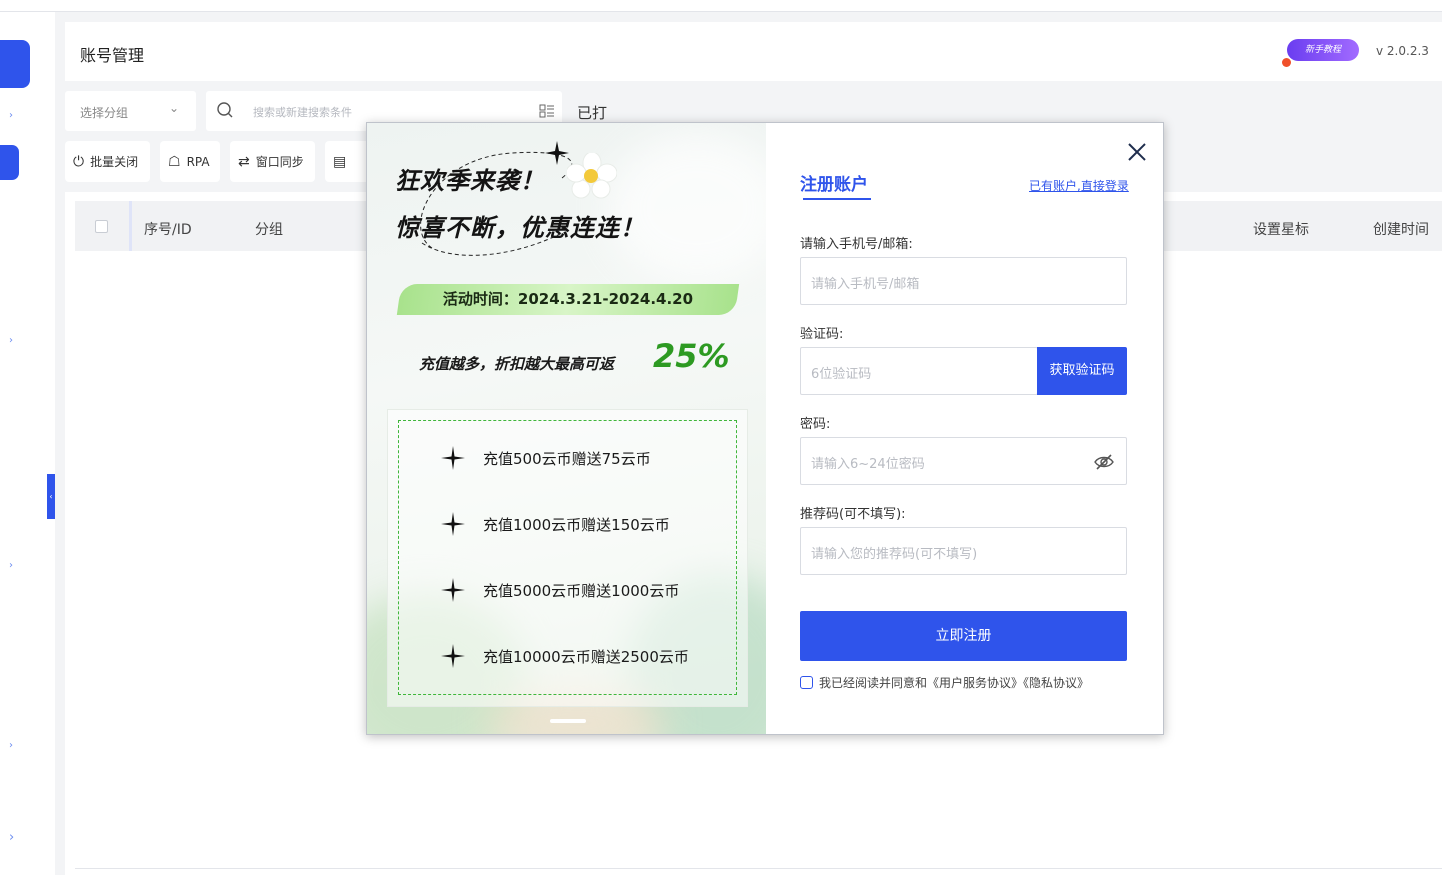 This screenshot has height=875, width=1442. Describe the element at coordinates (721, 6) in the screenshot. I see `top-bar` at that location.